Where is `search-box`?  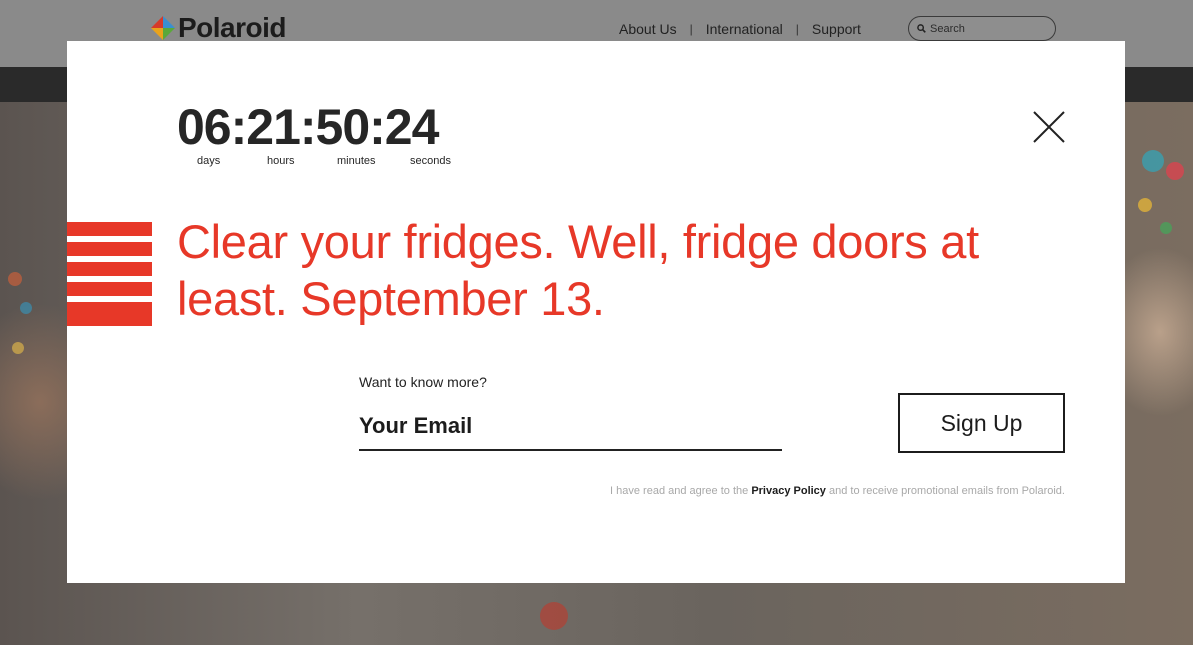 search-box is located at coordinates (982, 28).